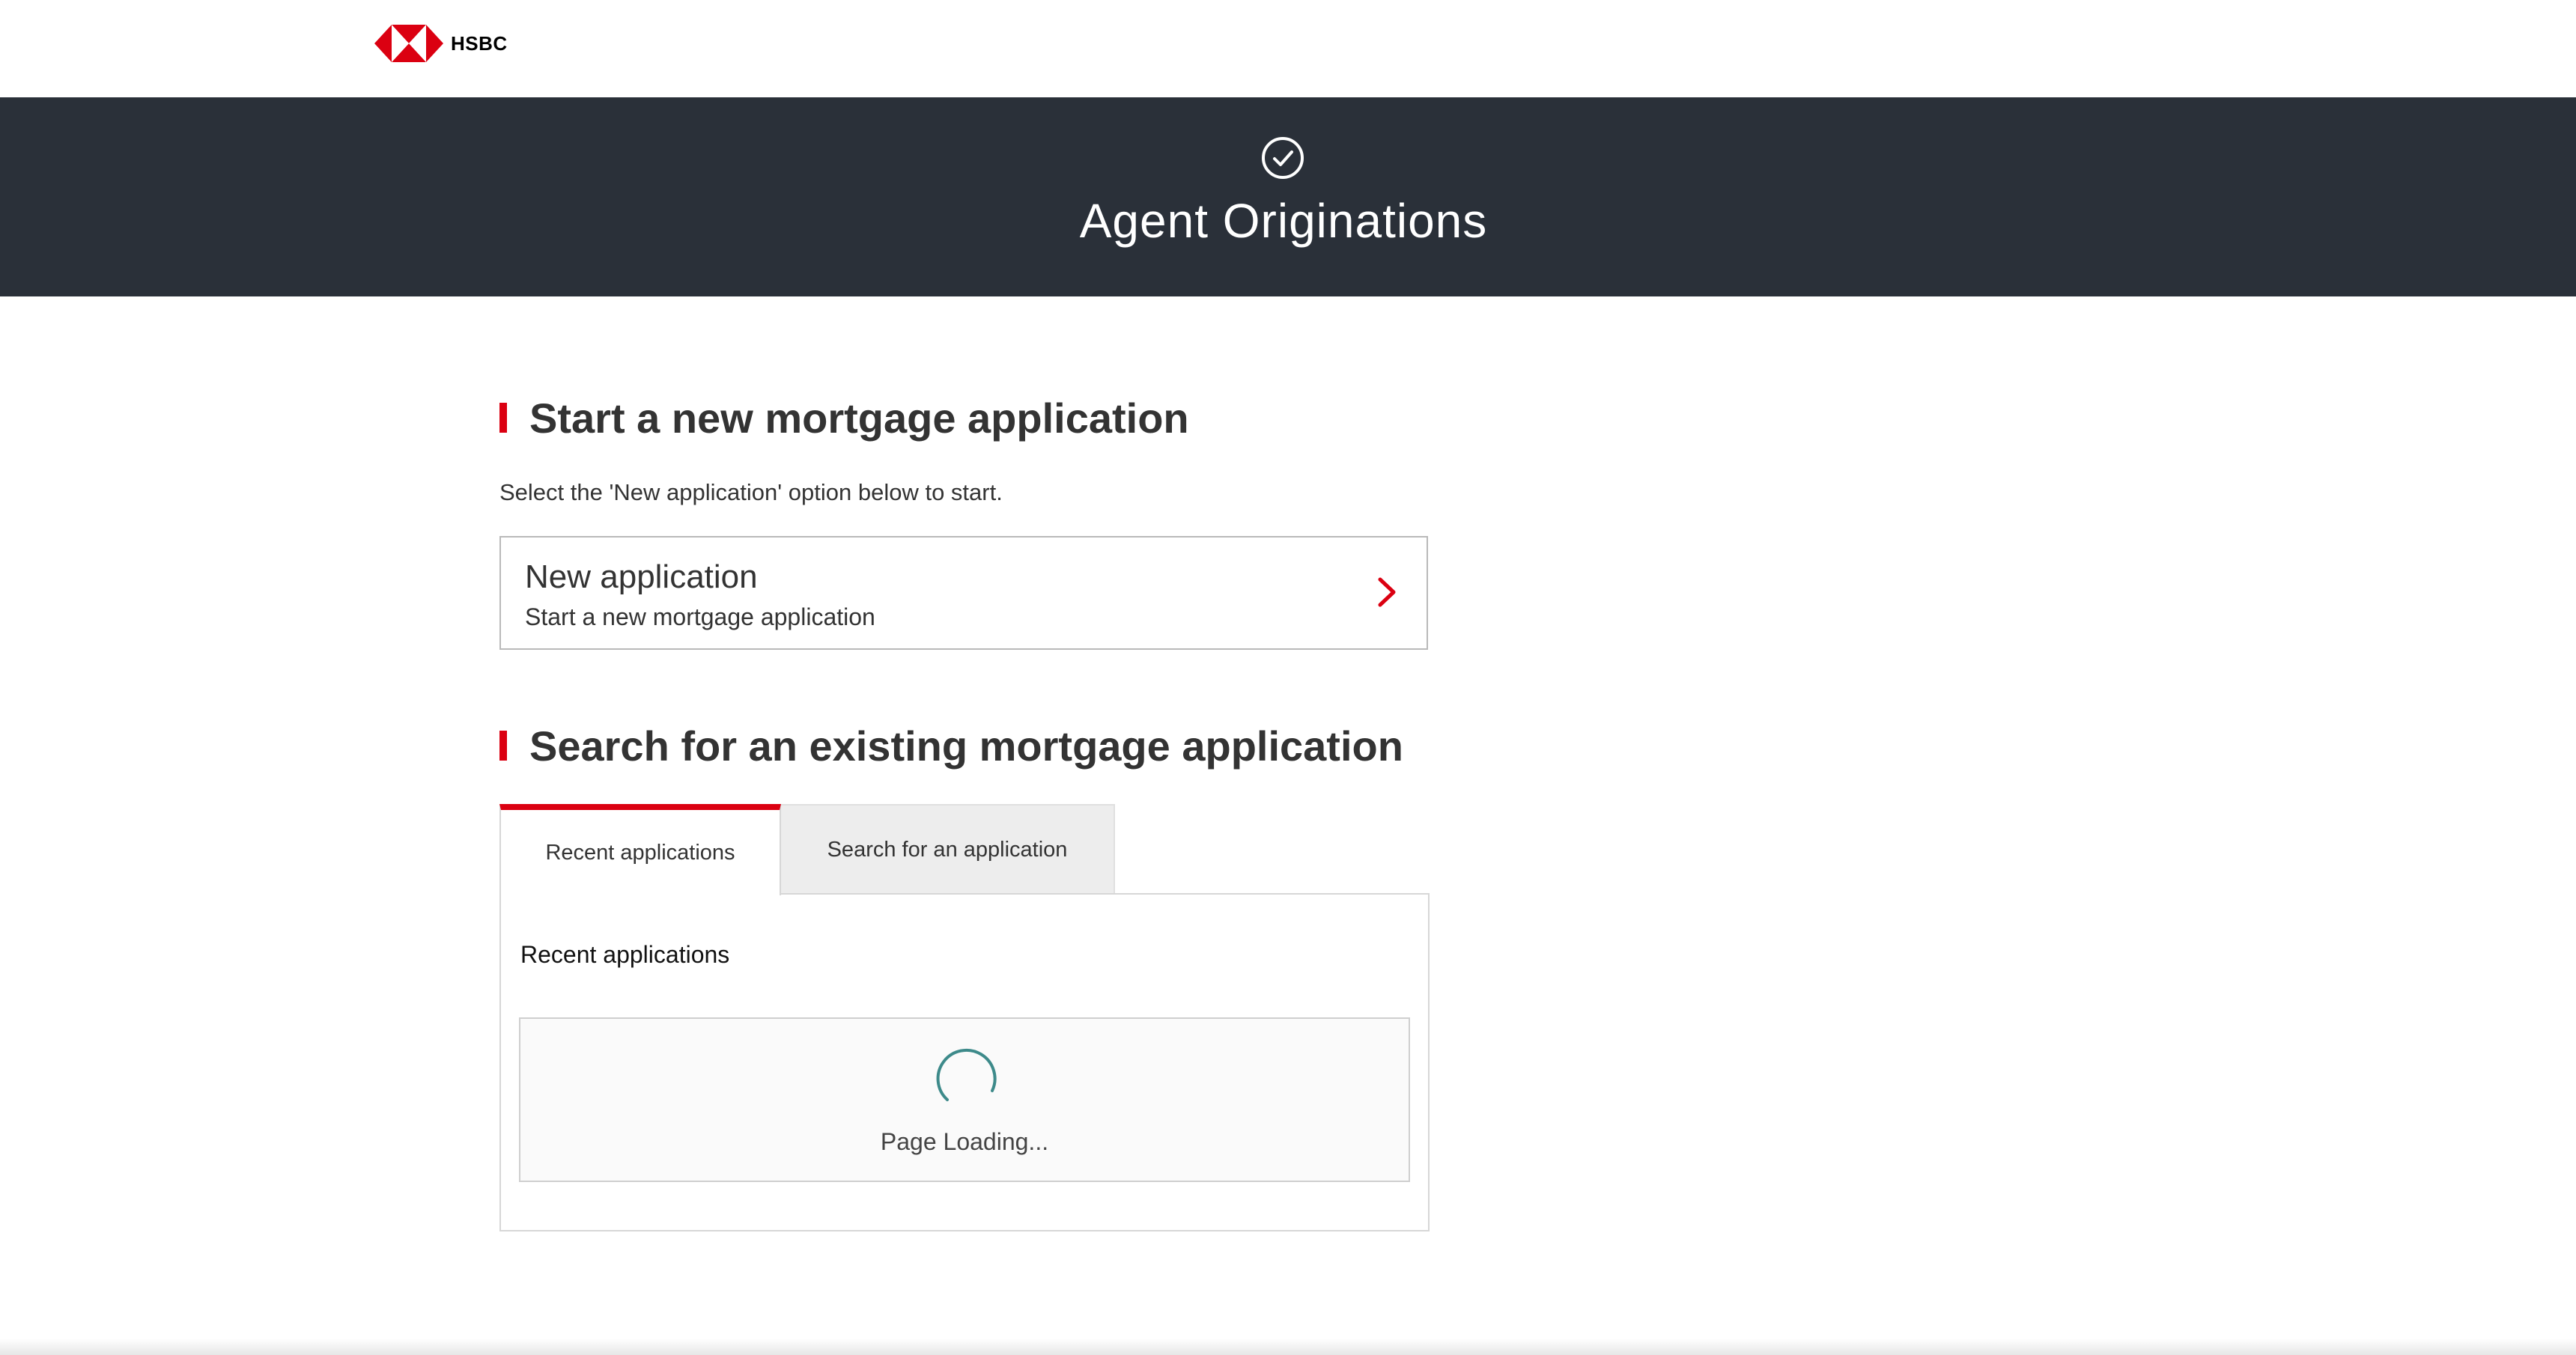 This screenshot has height=1355, width=2576. Describe the element at coordinates (640, 849) in the screenshot. I see `tab-recent-applications: Recent applications` at that location.